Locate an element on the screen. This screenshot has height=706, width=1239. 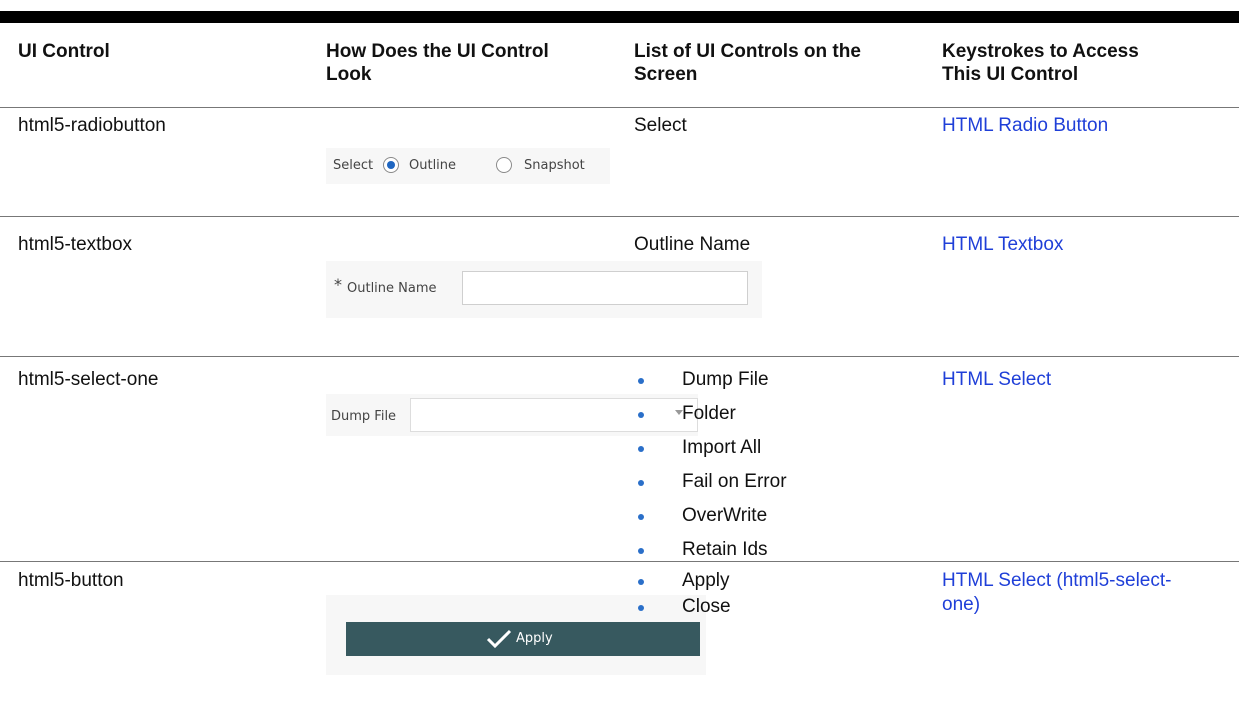
list-item: Apply is located at coordinates (682, 582).